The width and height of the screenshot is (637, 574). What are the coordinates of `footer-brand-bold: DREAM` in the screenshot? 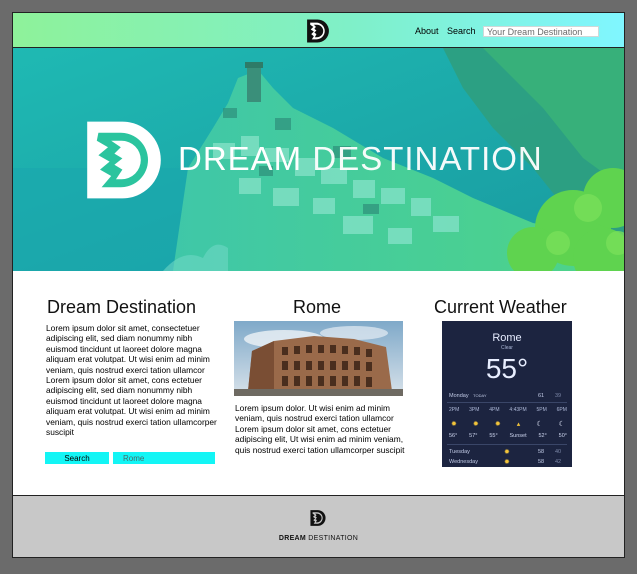 It's located at (292, 538).